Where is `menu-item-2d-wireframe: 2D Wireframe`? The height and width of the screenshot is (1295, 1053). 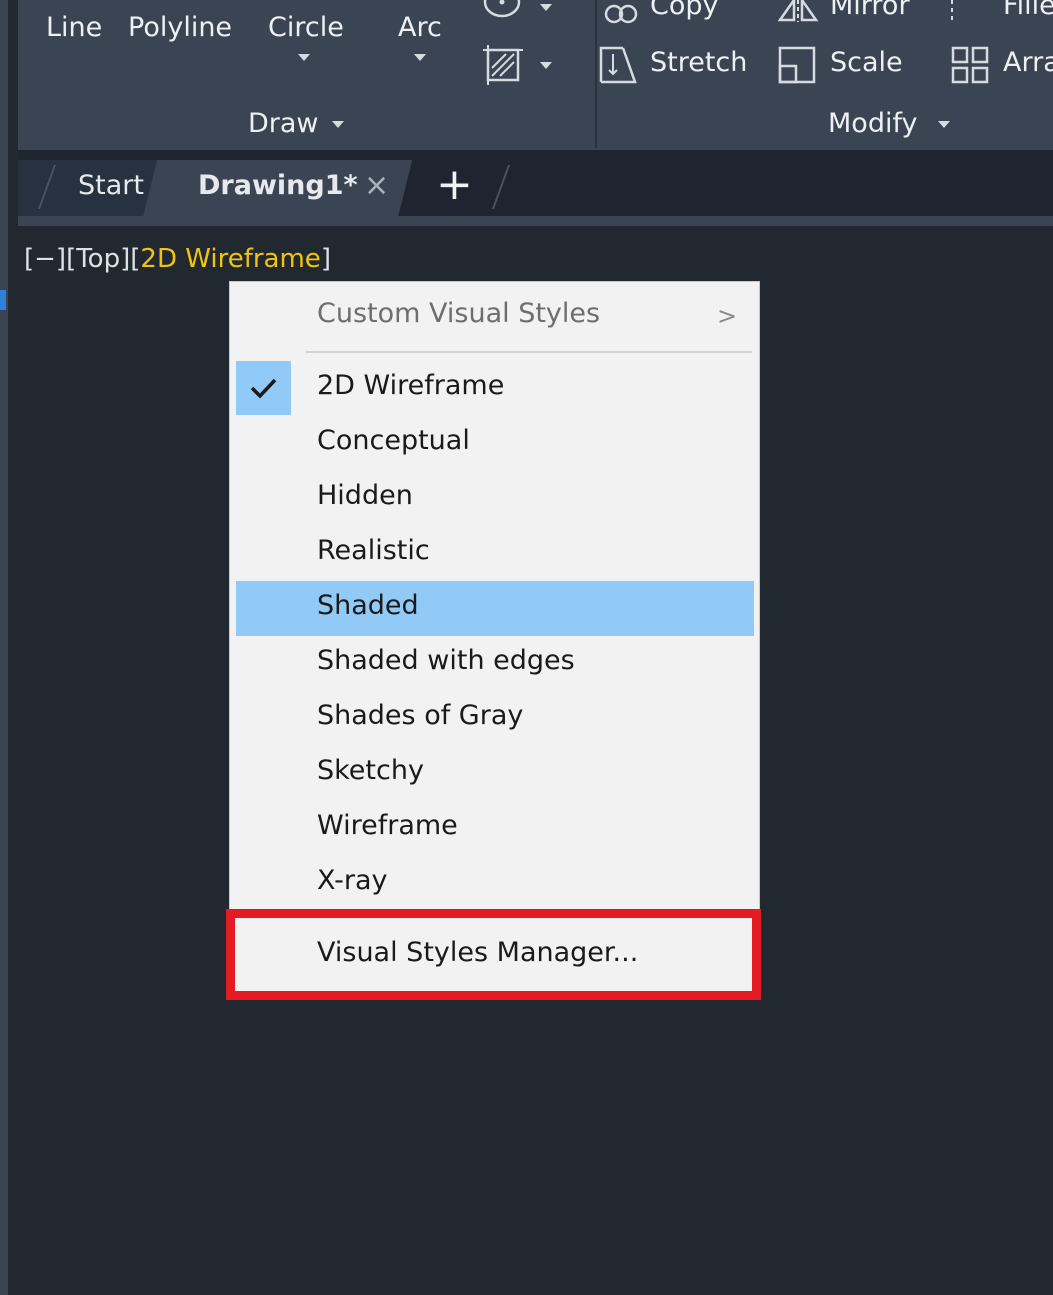 menu-item-2d-wireframe: 2D Wireframe is located at coordinates (410, 385).